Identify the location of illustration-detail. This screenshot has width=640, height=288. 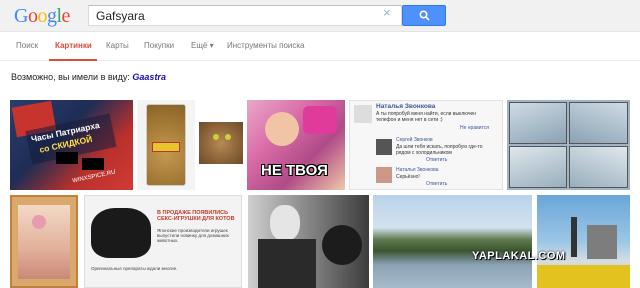
(39, 222).